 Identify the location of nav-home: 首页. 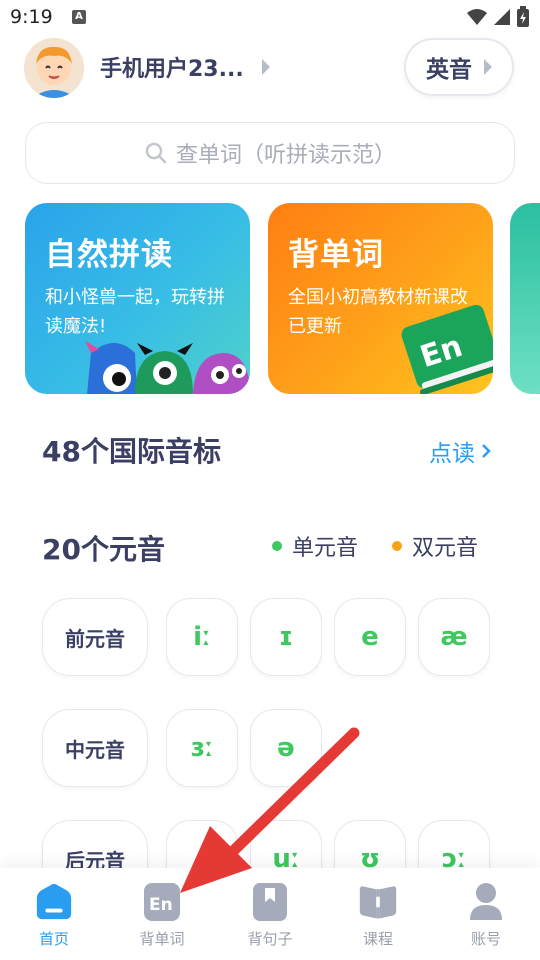
(54, 914).